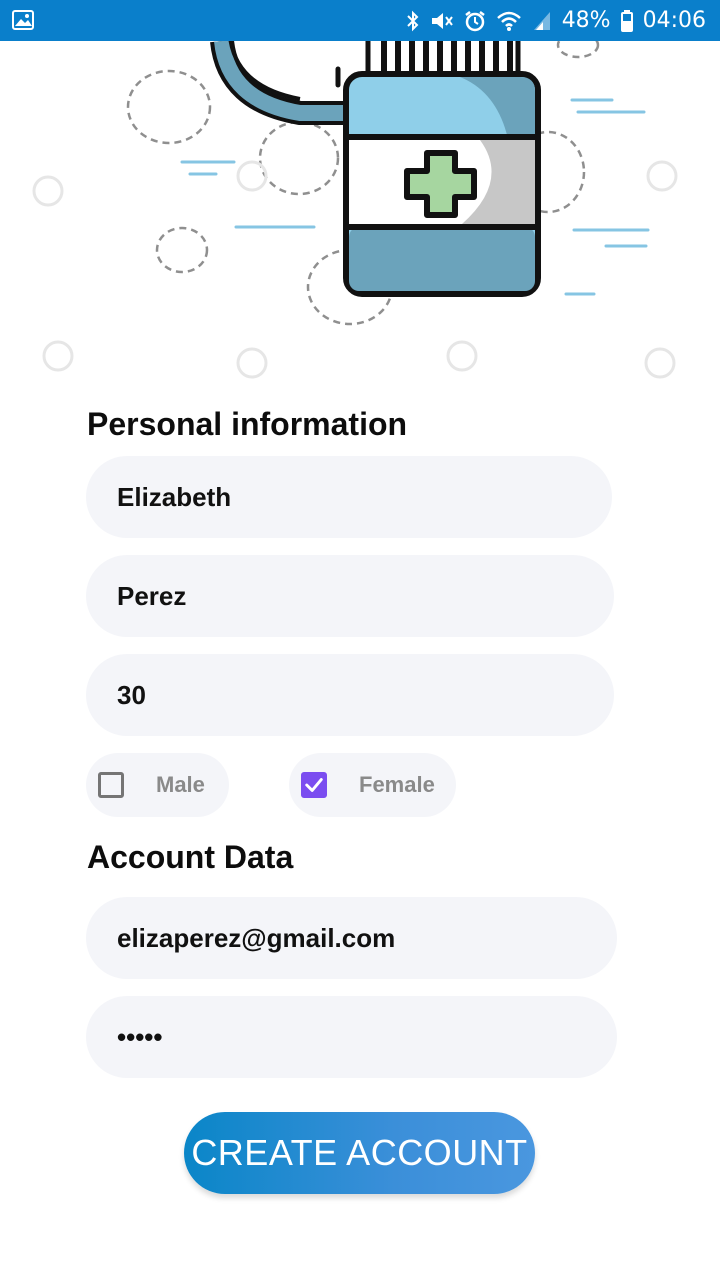  I want to click on battery-percent: 48%, so click(586, 20).